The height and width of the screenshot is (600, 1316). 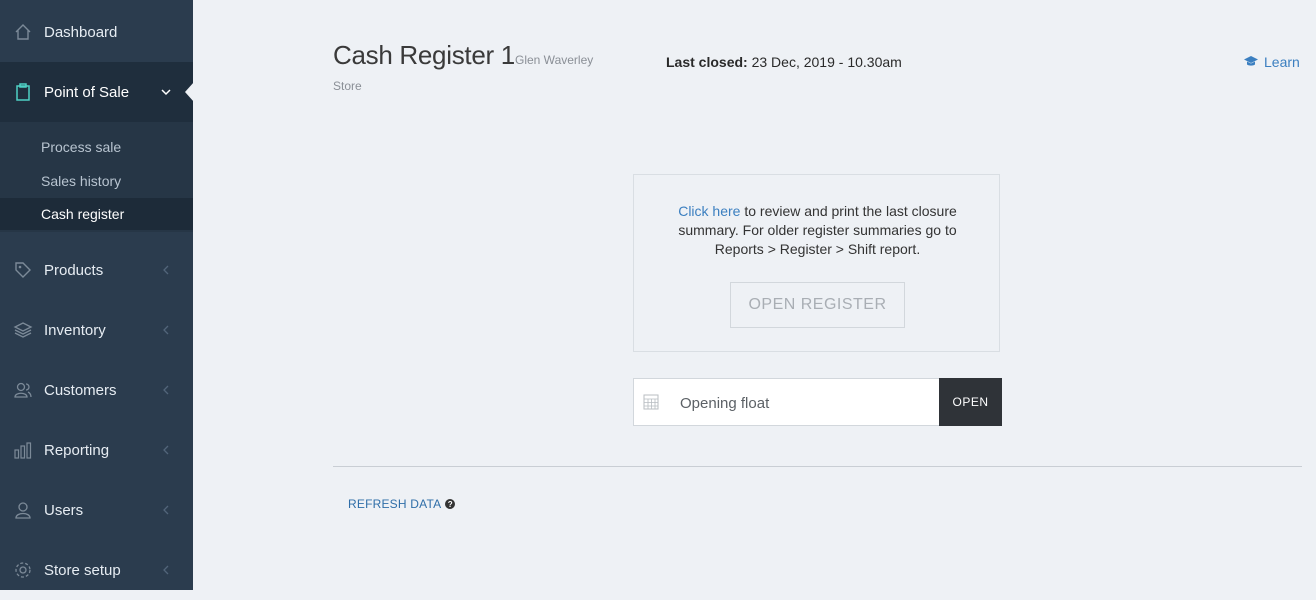 What do you see at coordinates (74, 270) in the screenshot?
I see `nav-products-label: Products` at bounding box center [74, 270].